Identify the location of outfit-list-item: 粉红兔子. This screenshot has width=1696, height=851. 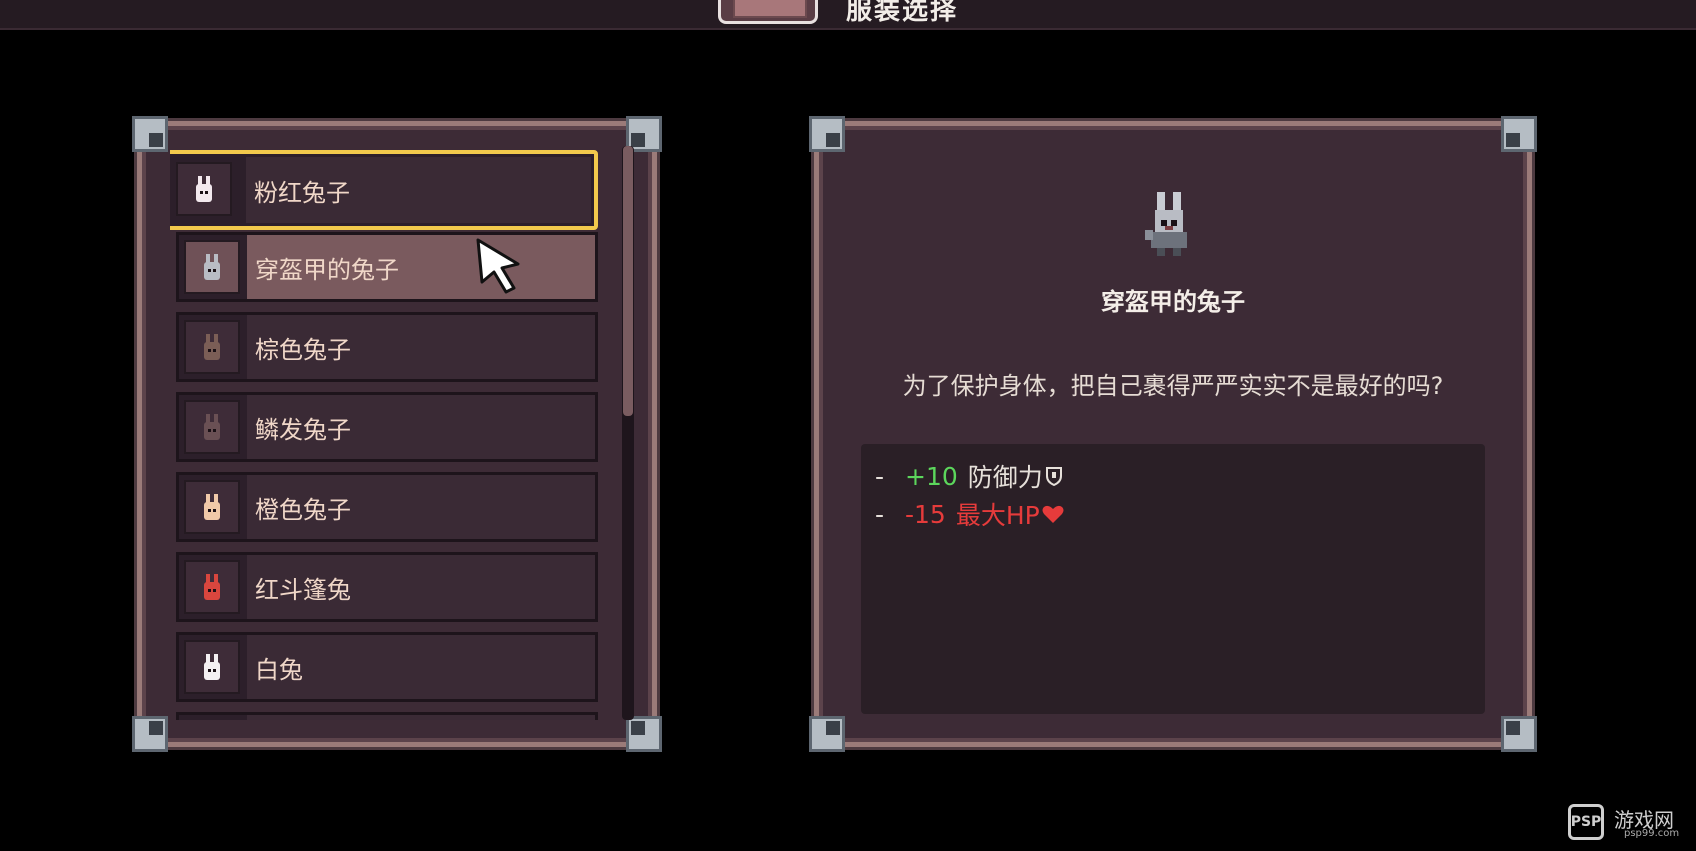
(384, 190).